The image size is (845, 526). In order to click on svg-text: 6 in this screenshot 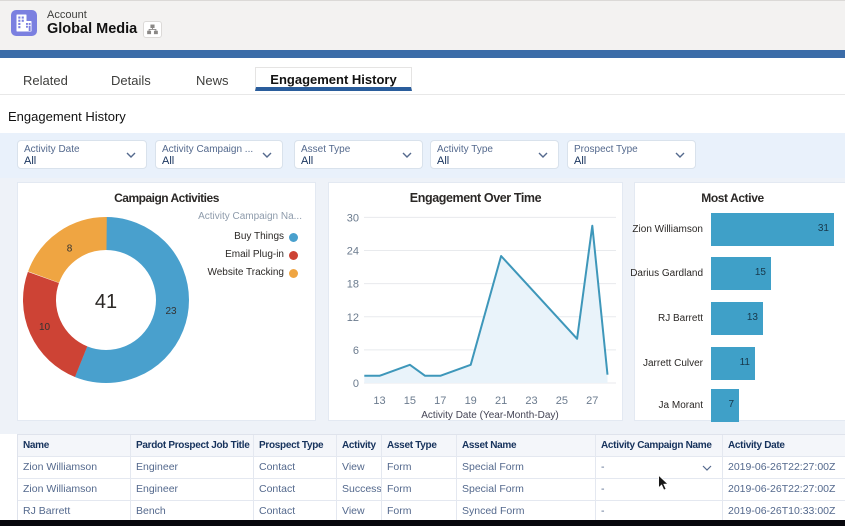, I will do `click(356, 351)`.